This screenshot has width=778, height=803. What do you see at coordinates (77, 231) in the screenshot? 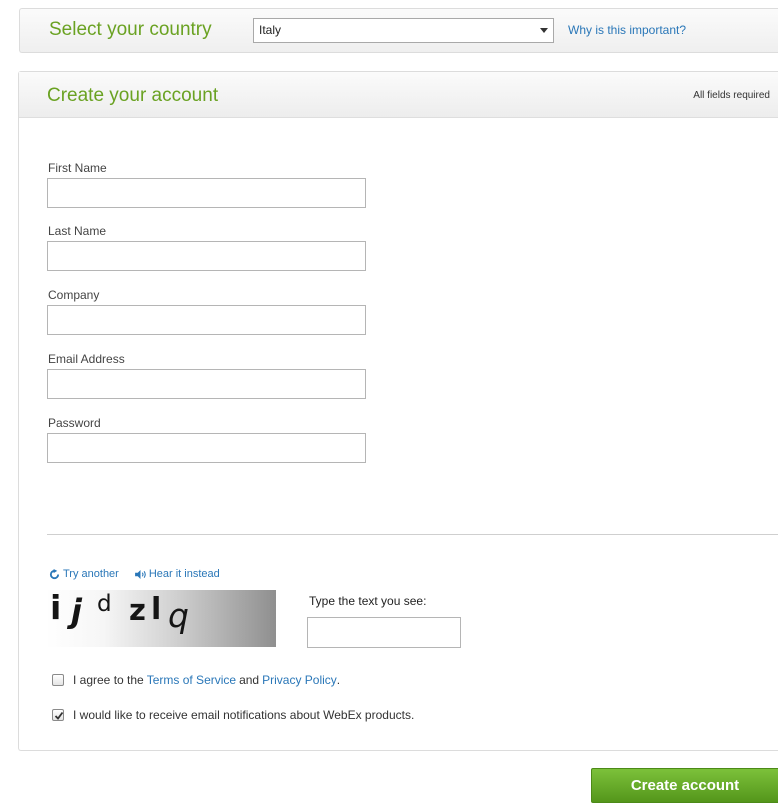
I see `last-name-label: Last Name` at bounding box center [77, 231].